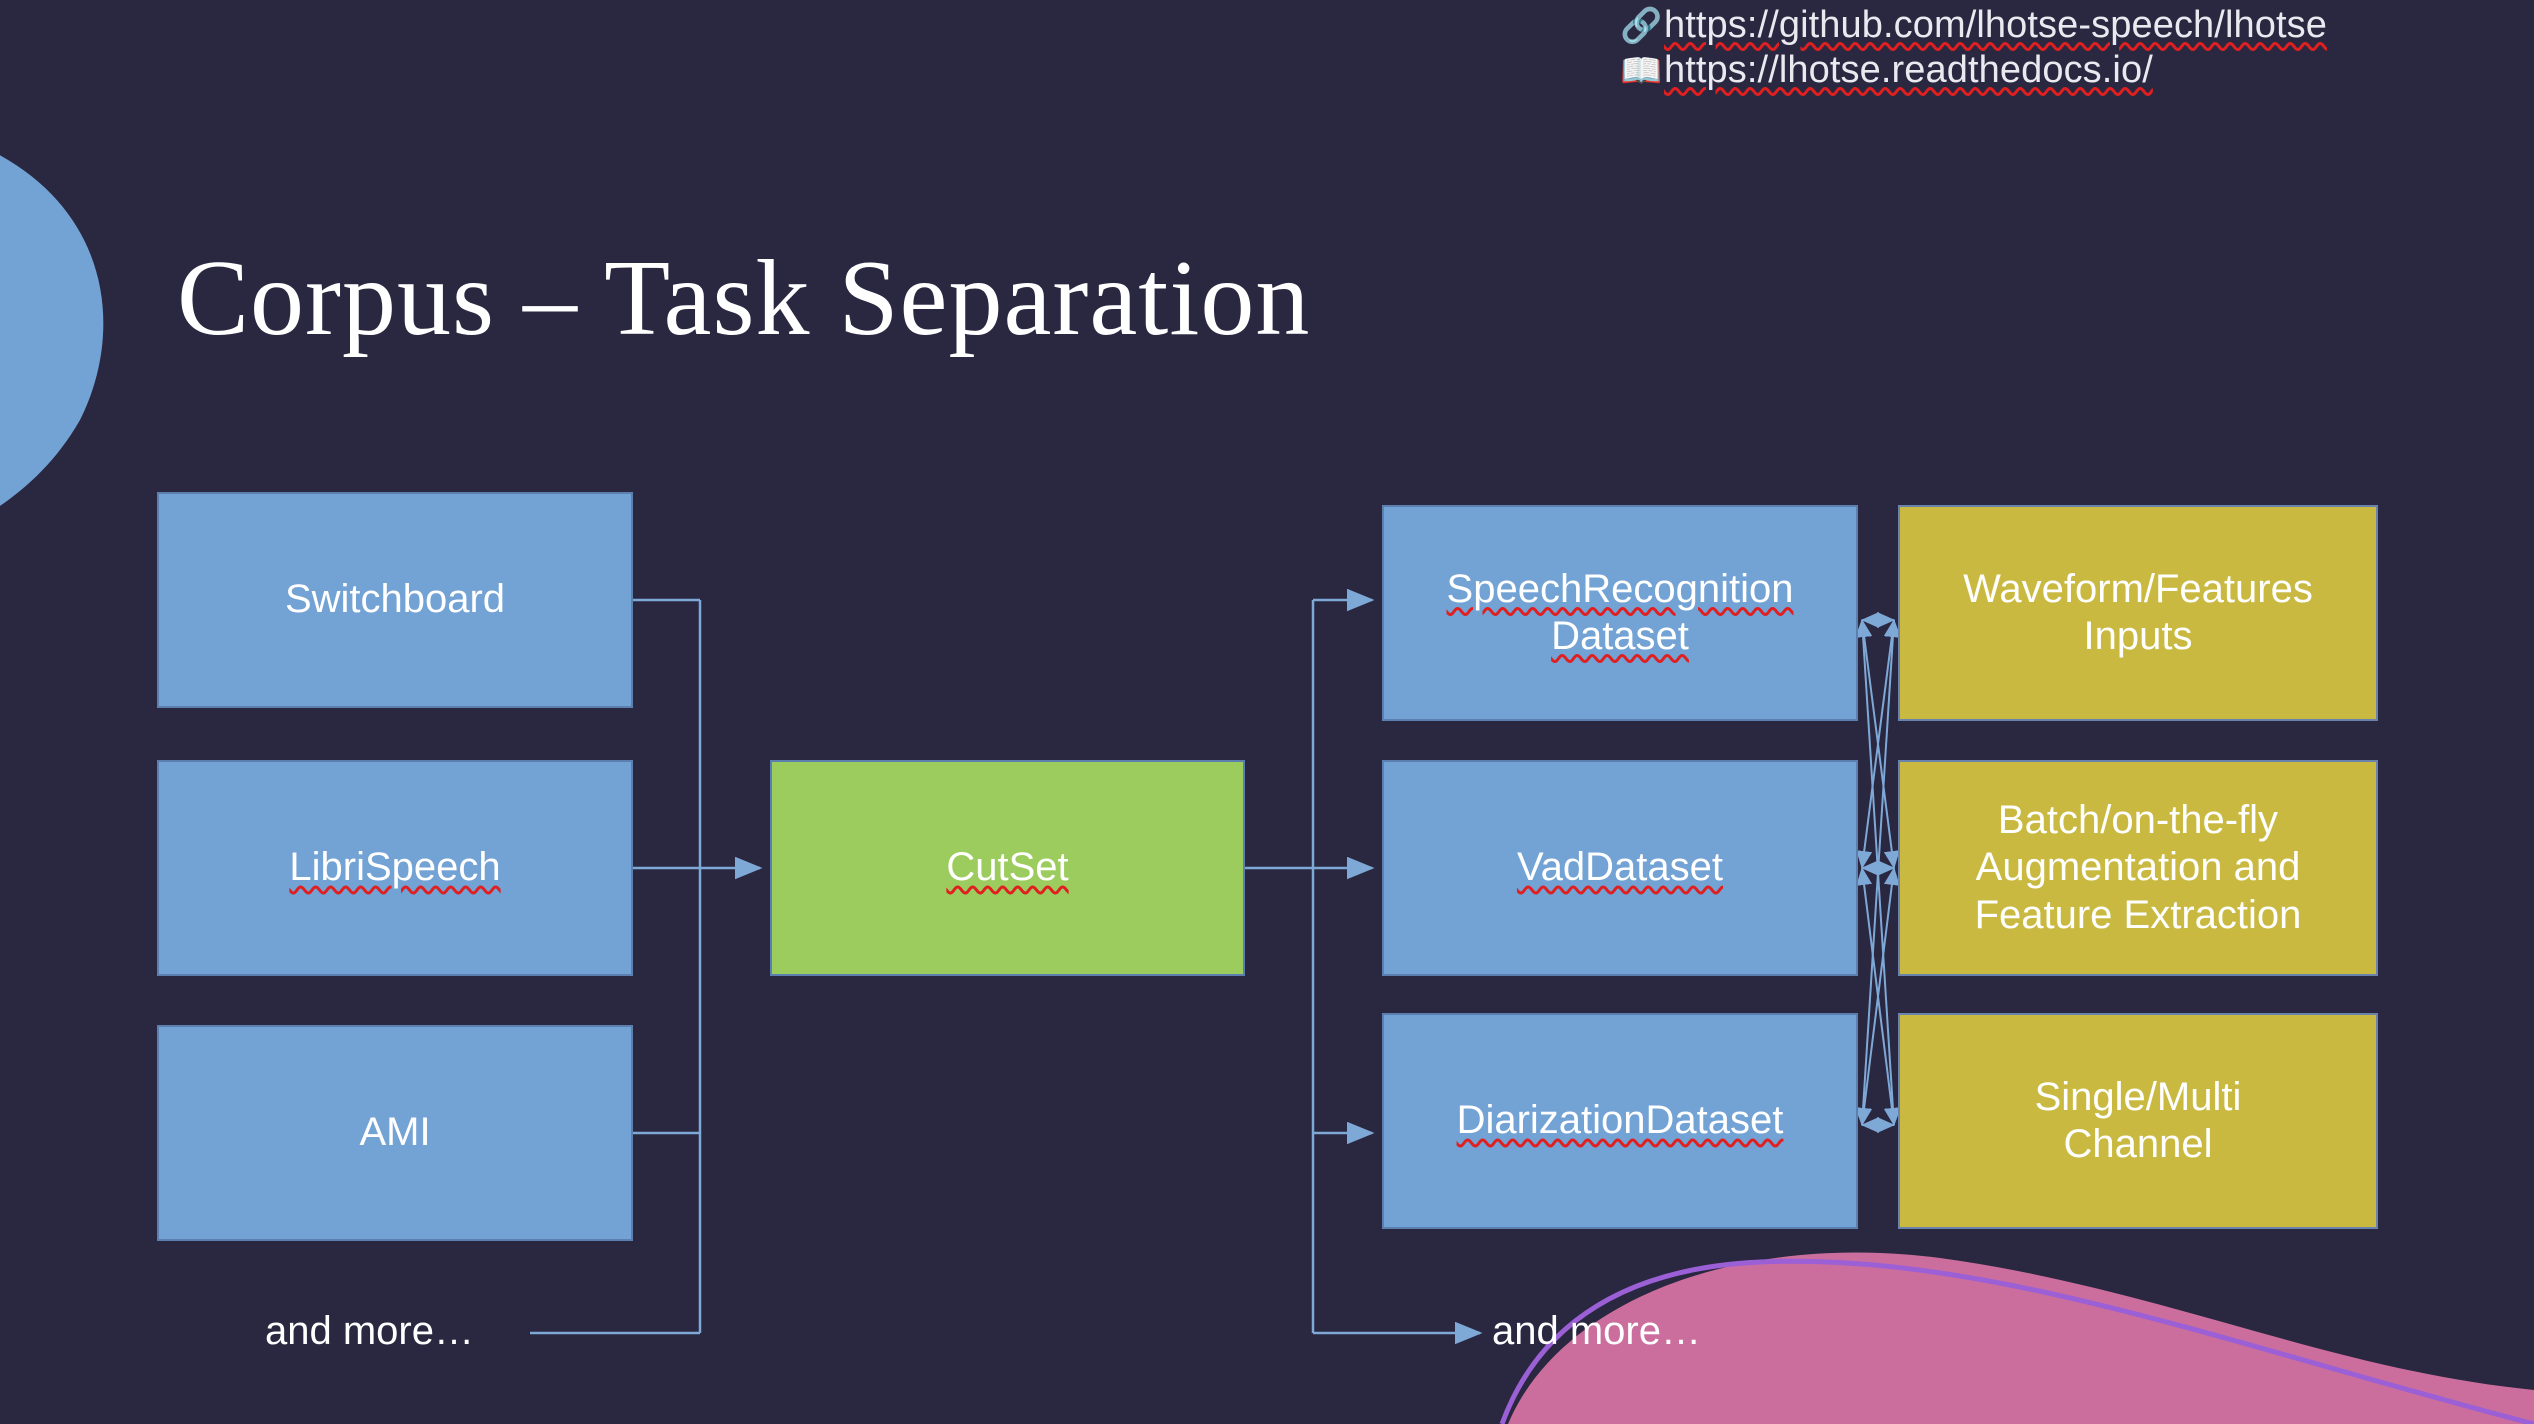  I want to click on node-label: LibriSpeech, so click(395, 867).